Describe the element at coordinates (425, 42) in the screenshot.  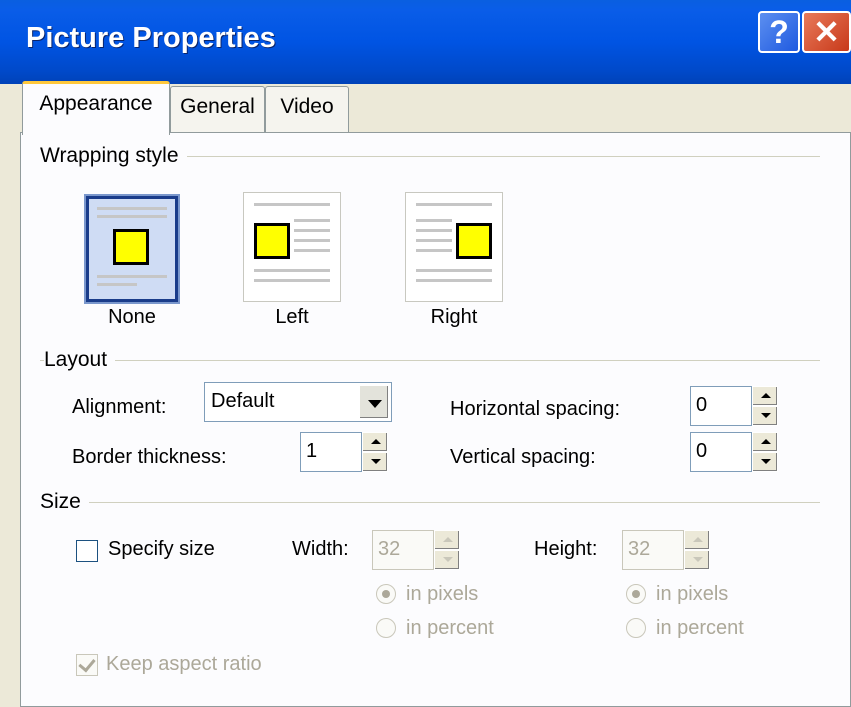
I see `title-bar: Picture Properties ? ✕` at that location.